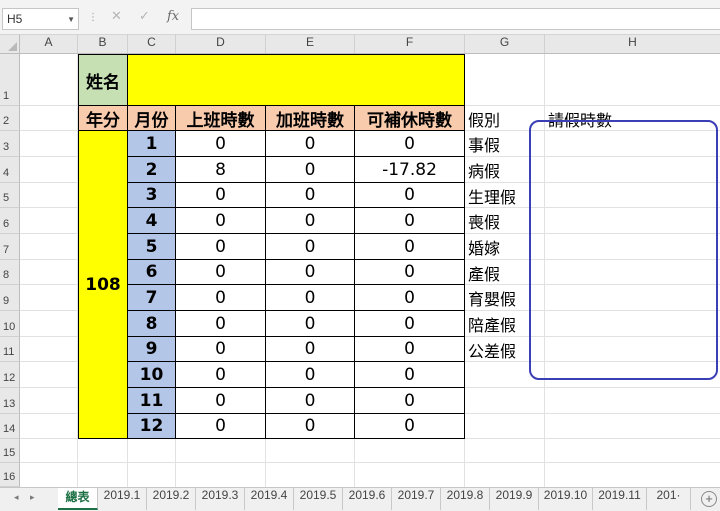 This screenshot has width=720, height=511. Describe the element at coordinates (296, 80) in the screenshot. I see `name-value-cell` at that location.